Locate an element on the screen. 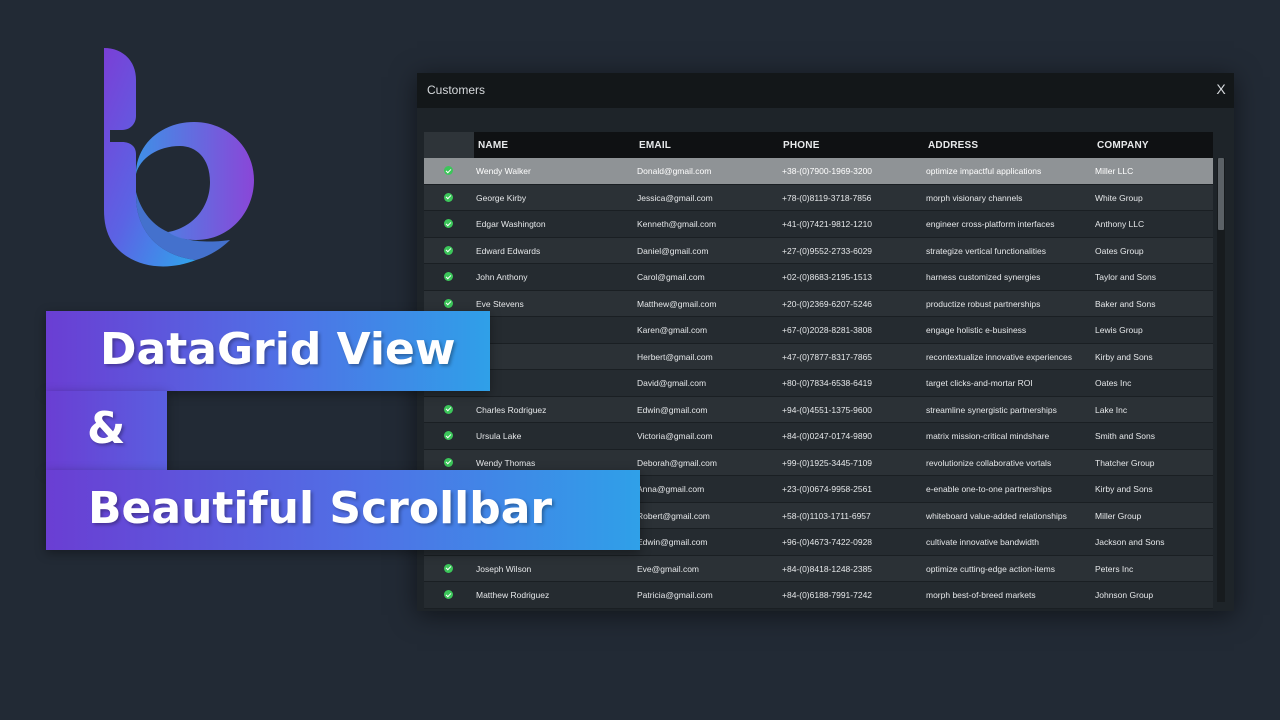  cell-address: e-enable one-to-one partnerships is located at coordinates (989, 489).